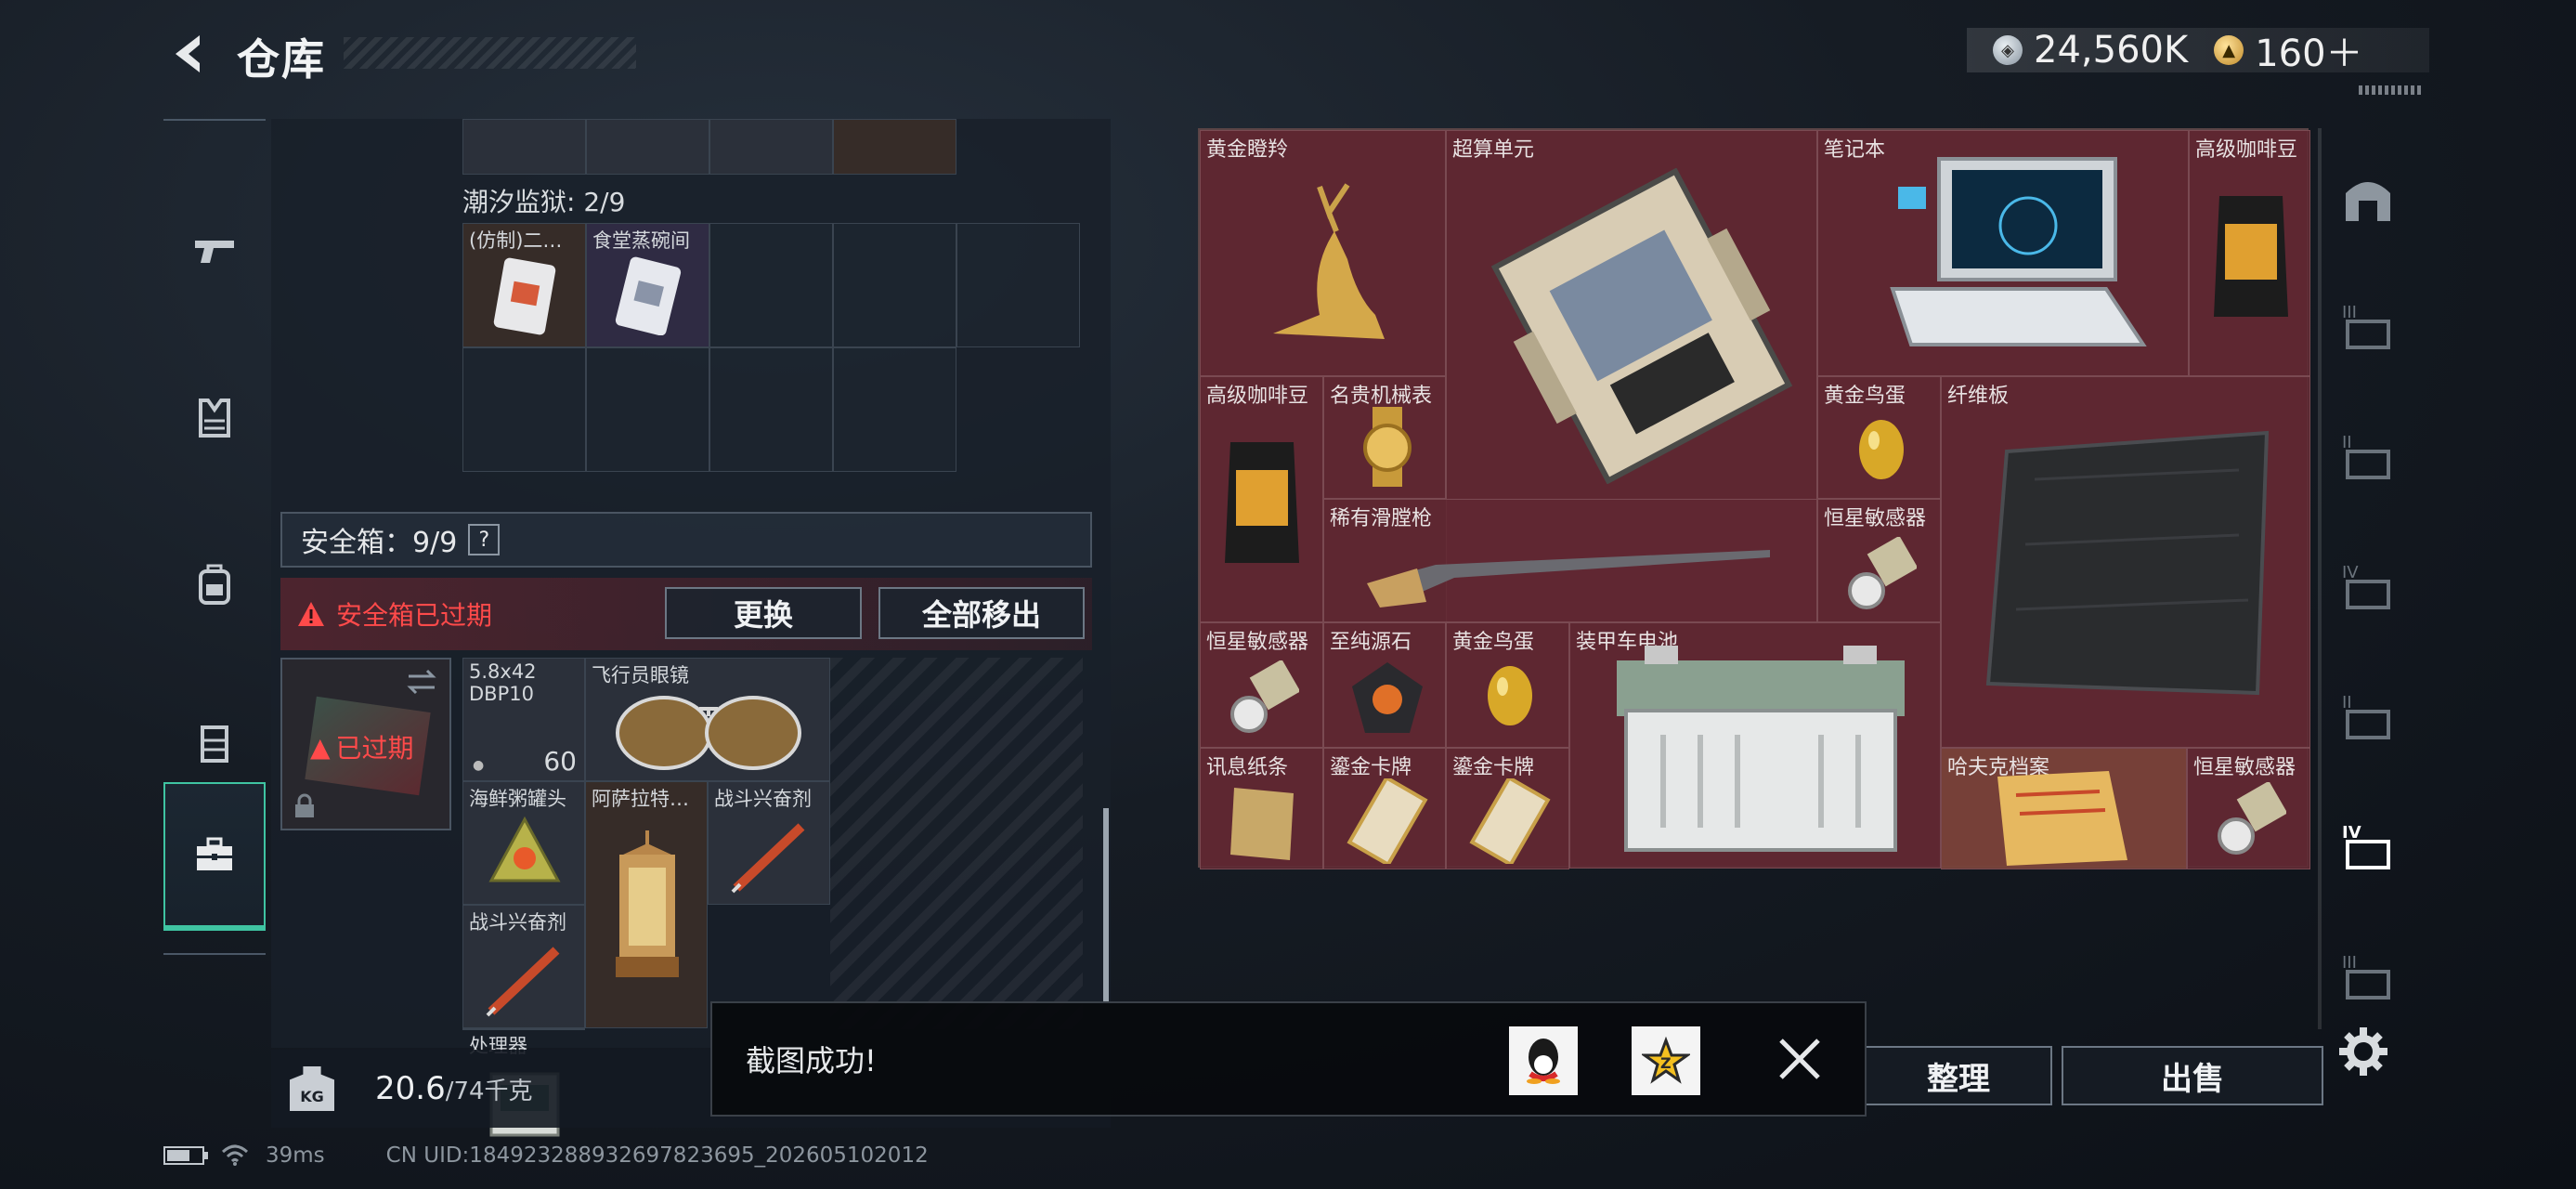 The height and width of the screenshot is (1189, 2576). I want to click on tab-stash-2b: II, so click(2368, 715).